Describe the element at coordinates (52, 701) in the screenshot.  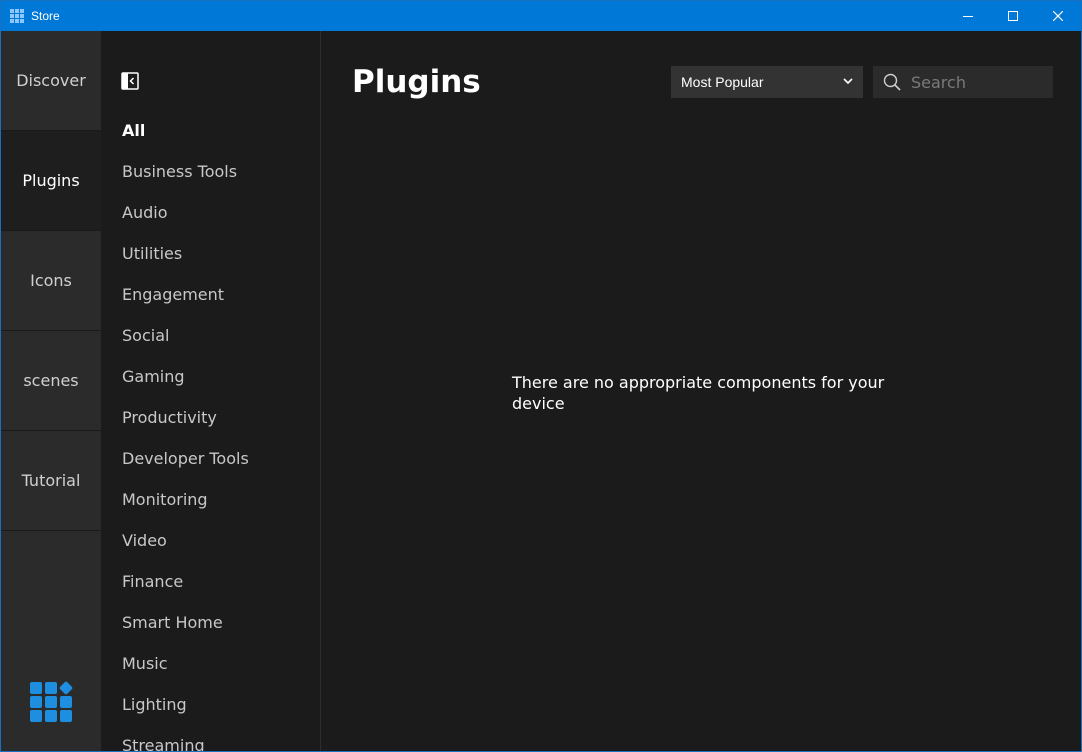
I see `store-logo-icon` at that location.